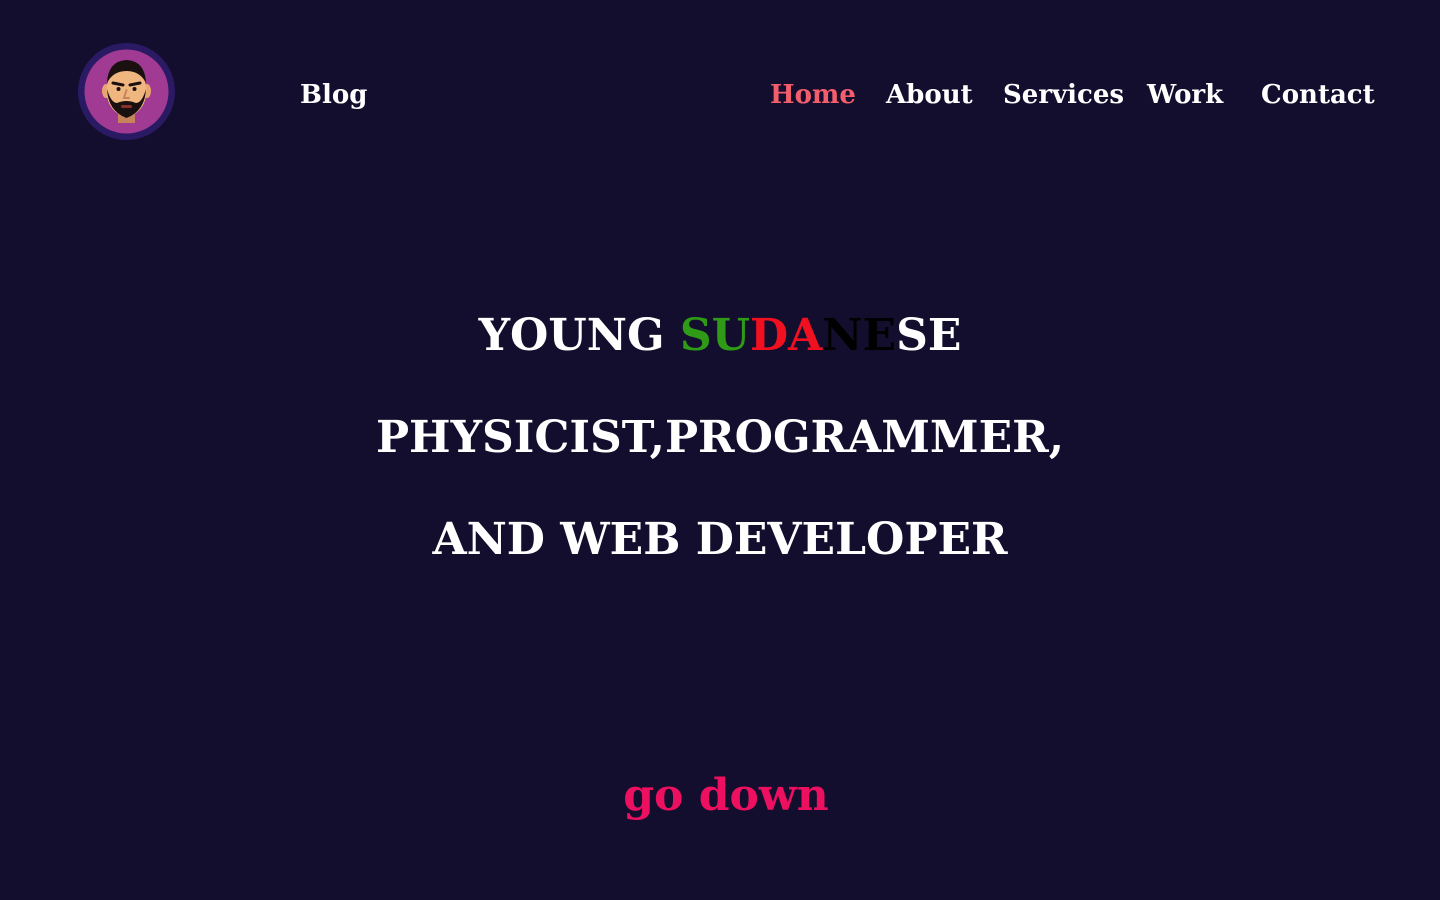  What do you see at coordinates (1185, 95) in the screenshot?
I see `nav-link-work: Work` at bounding box center [1185, 95].